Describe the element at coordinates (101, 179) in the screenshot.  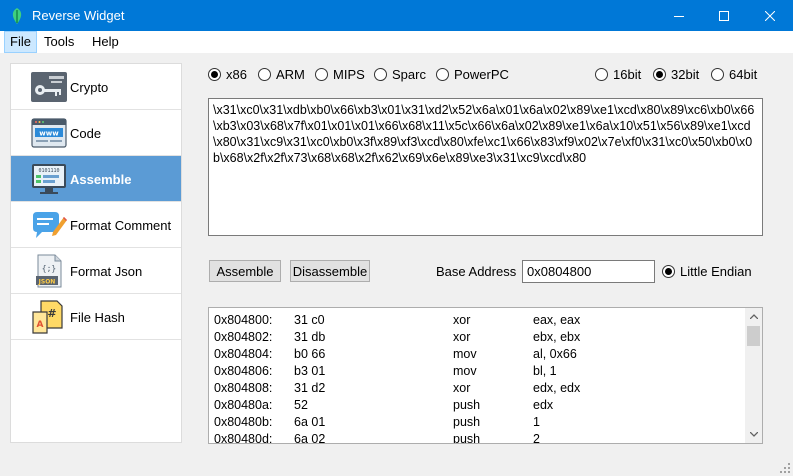
I see `sidebar-item-label: Assemble` at that location.